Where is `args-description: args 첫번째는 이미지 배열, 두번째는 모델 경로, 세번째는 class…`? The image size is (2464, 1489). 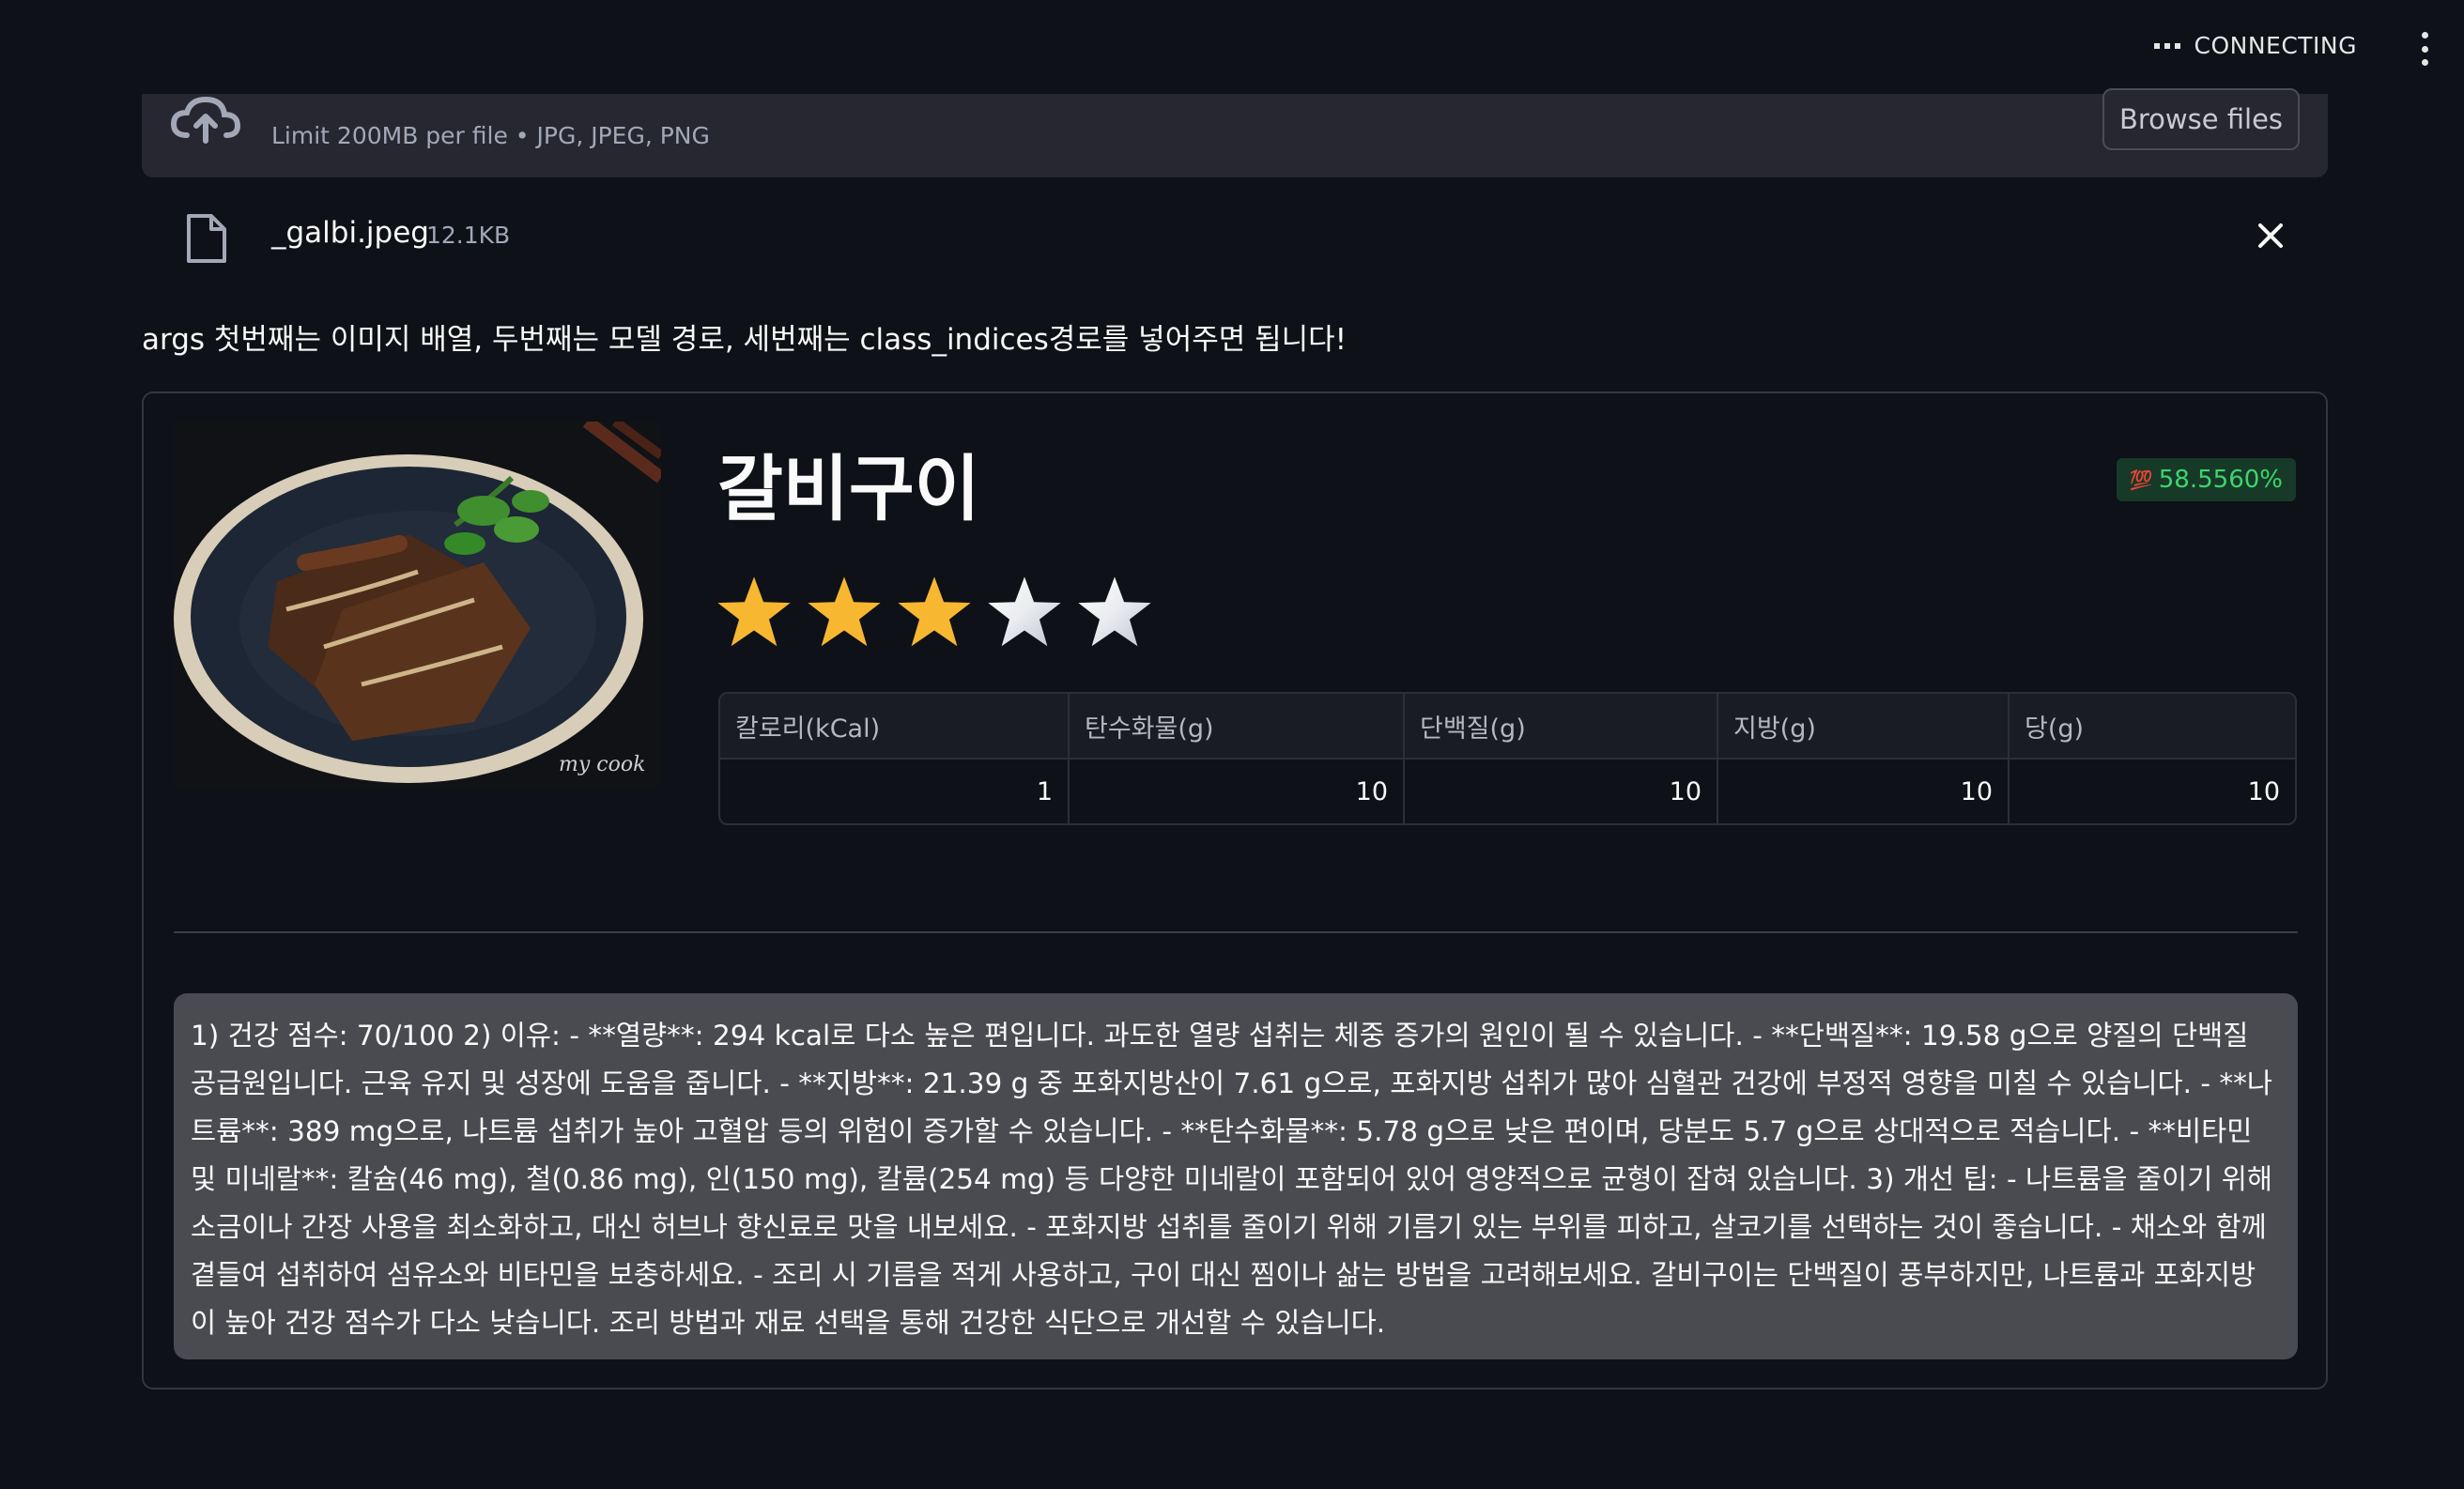
args-description: args 첫번째는 이미지 배열, 두번째는 모델 경로, 세번째는 class… is located at coordinates (745, 340).